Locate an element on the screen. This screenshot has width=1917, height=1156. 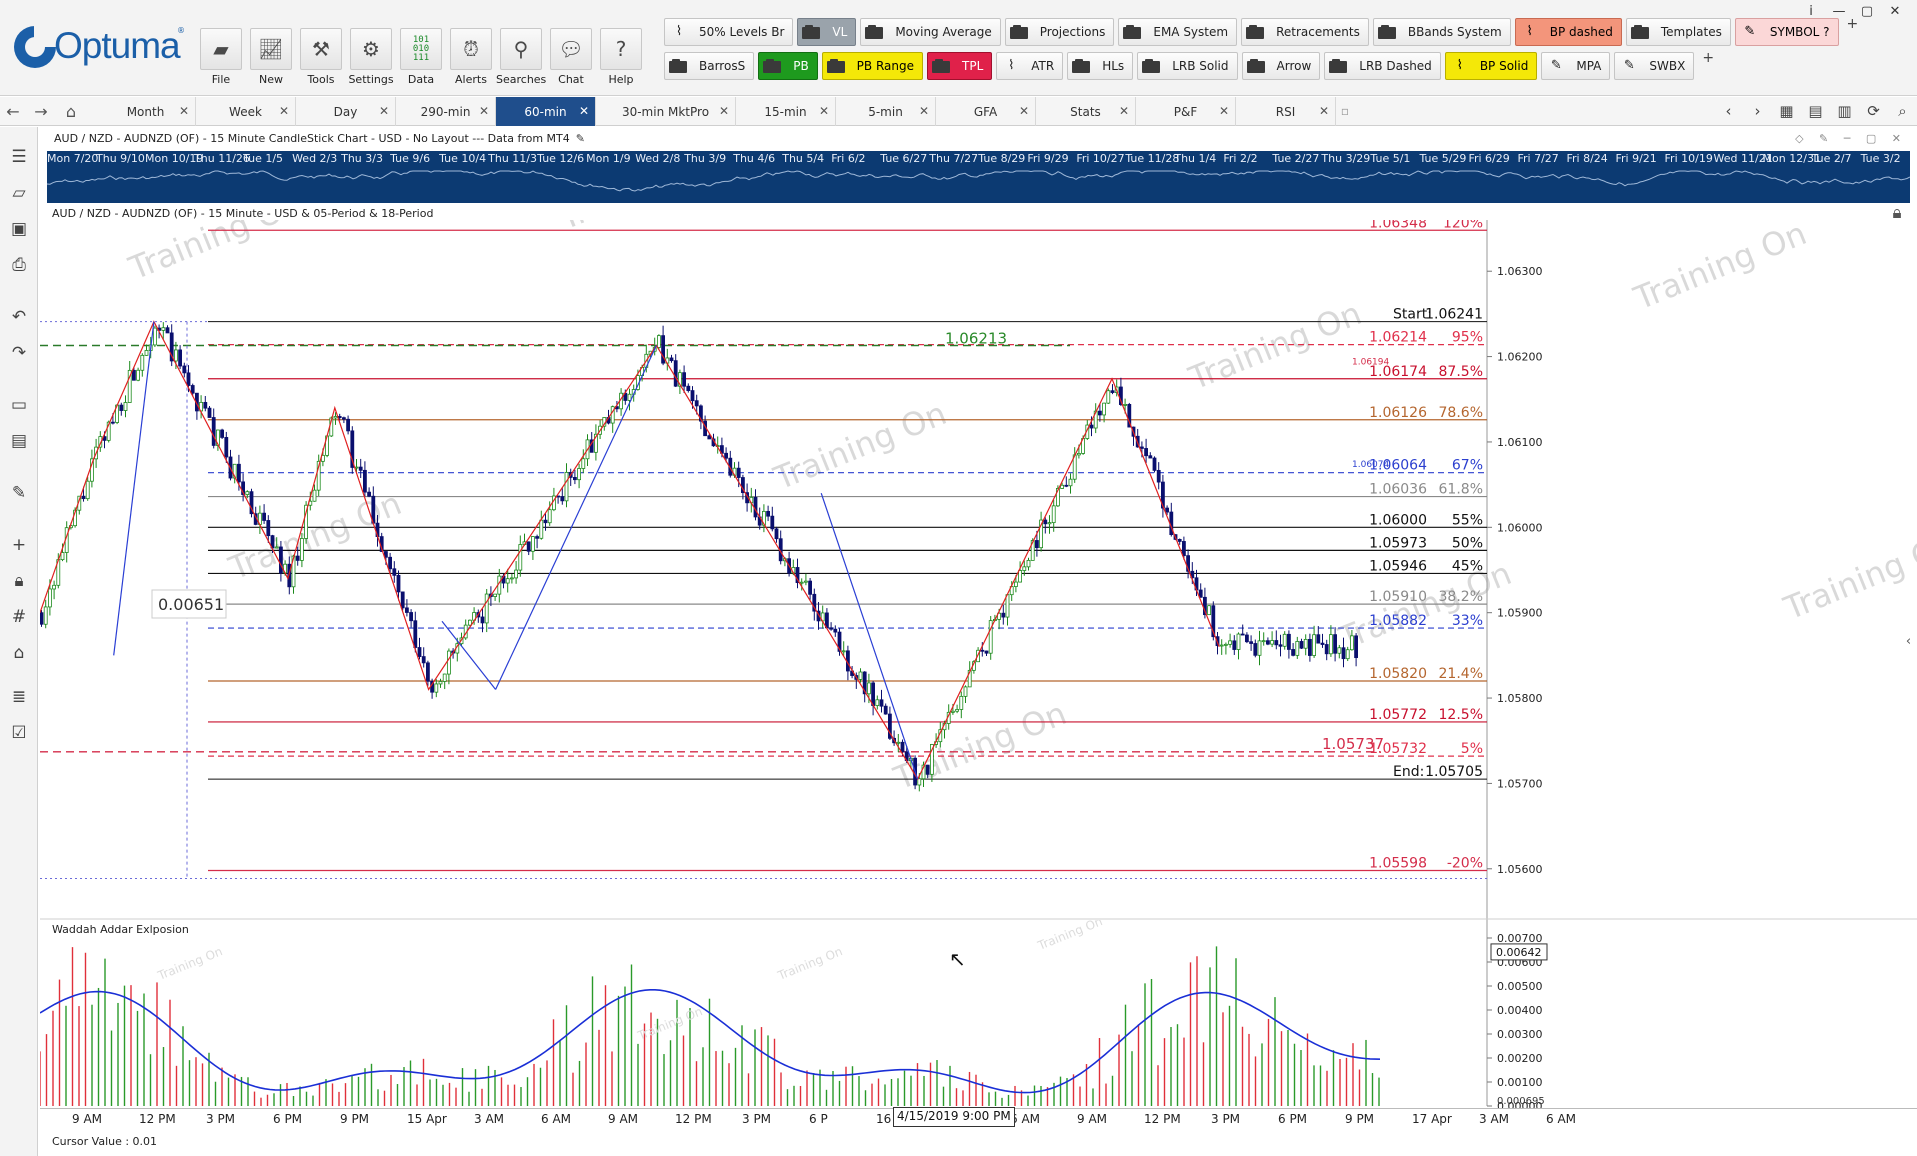
layout-button-bp-dashed: ⌇ BP dashed is located at coordinates (1568, 32).